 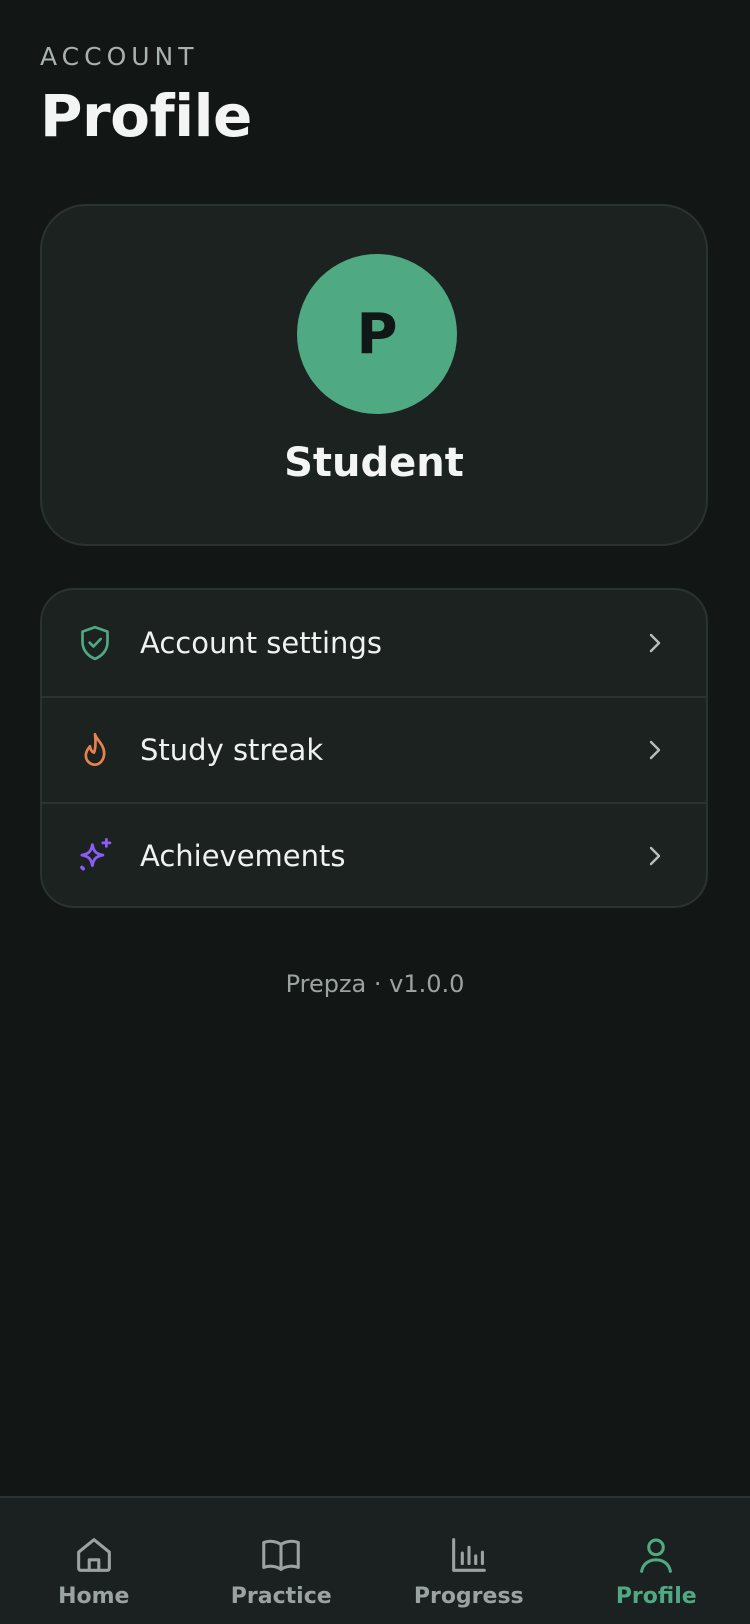 What do you see at coordinates (95, 856) in the screenshot?
I see `sparkles-icon` at bounding box center [95, 856].